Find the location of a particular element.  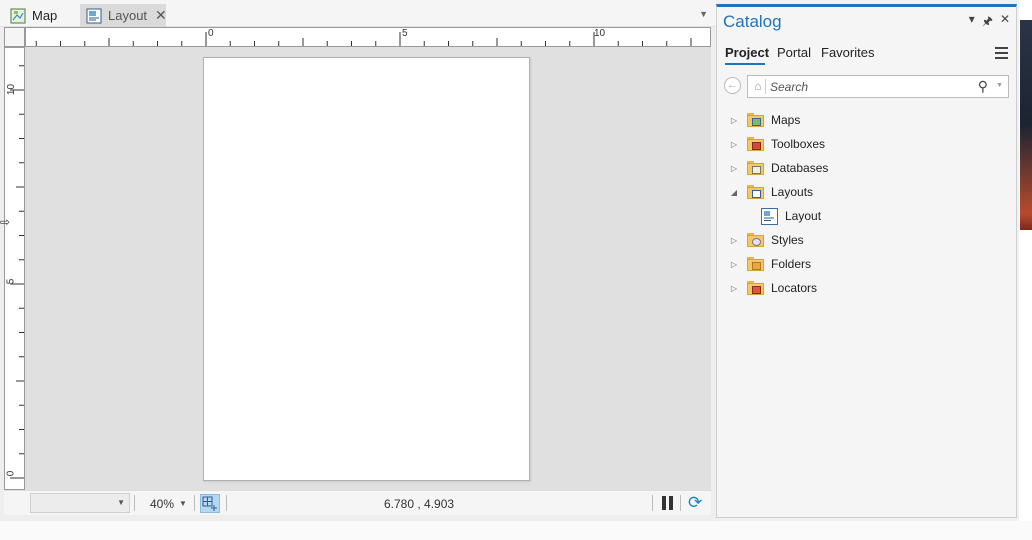

databases-folder-icon is located at coordinates (755, 168).